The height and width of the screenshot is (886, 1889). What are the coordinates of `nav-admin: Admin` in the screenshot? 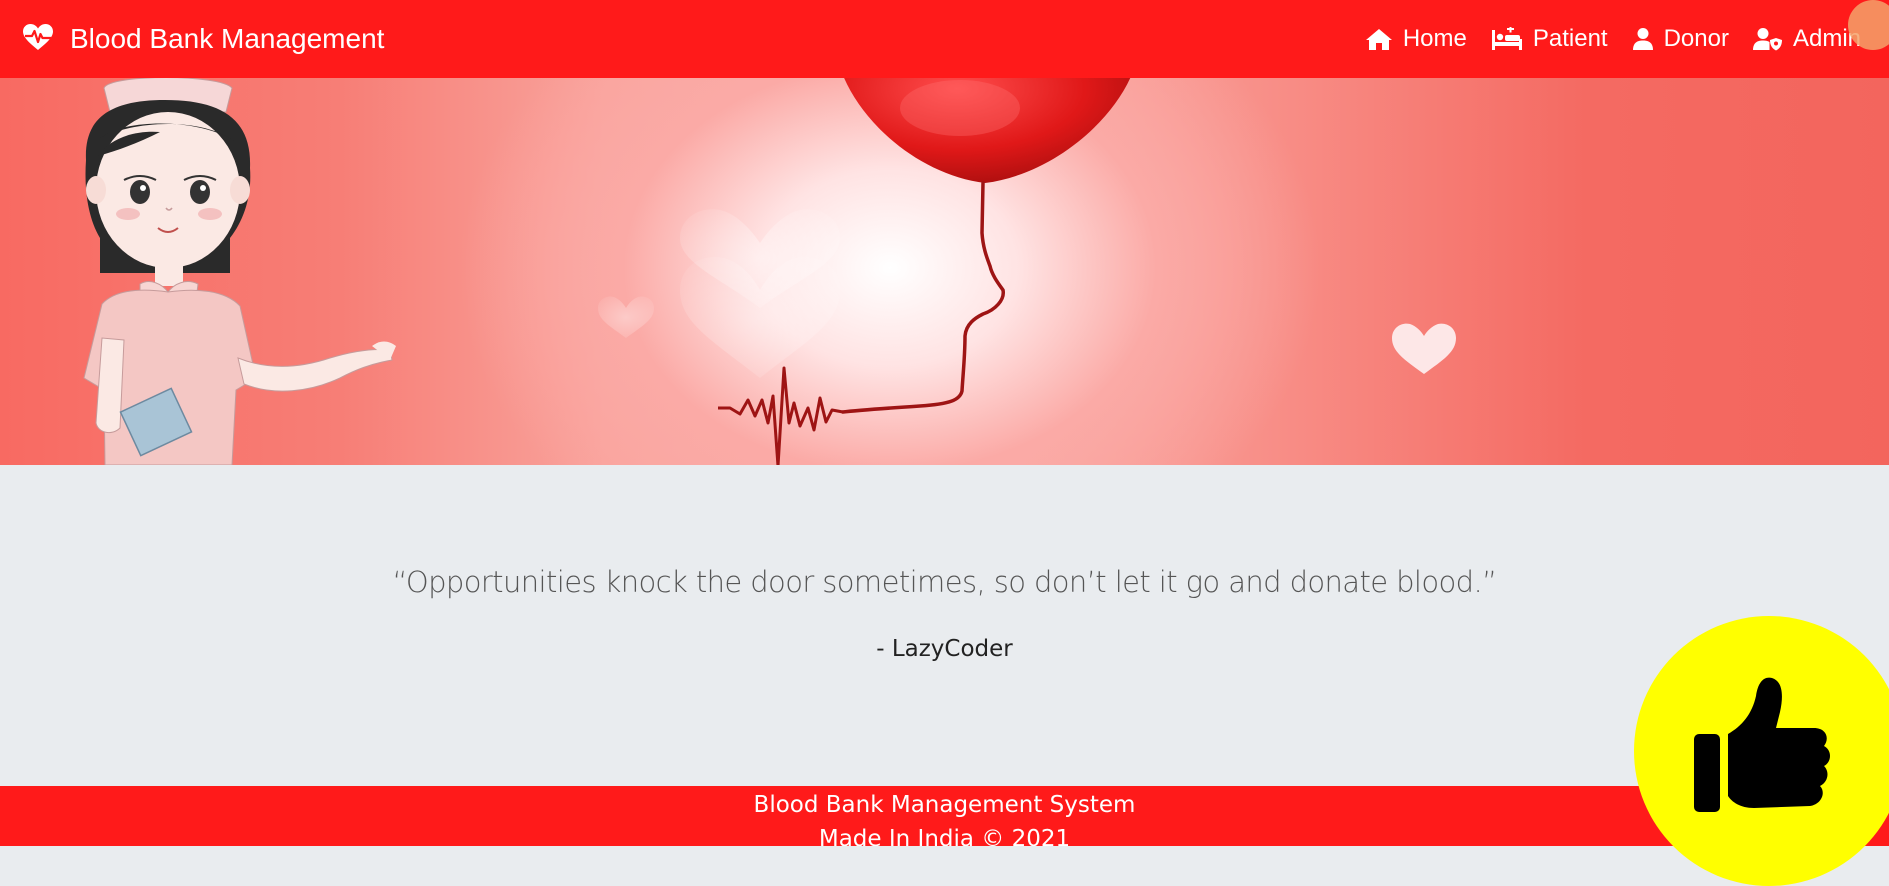 It's located at (1806, 39).